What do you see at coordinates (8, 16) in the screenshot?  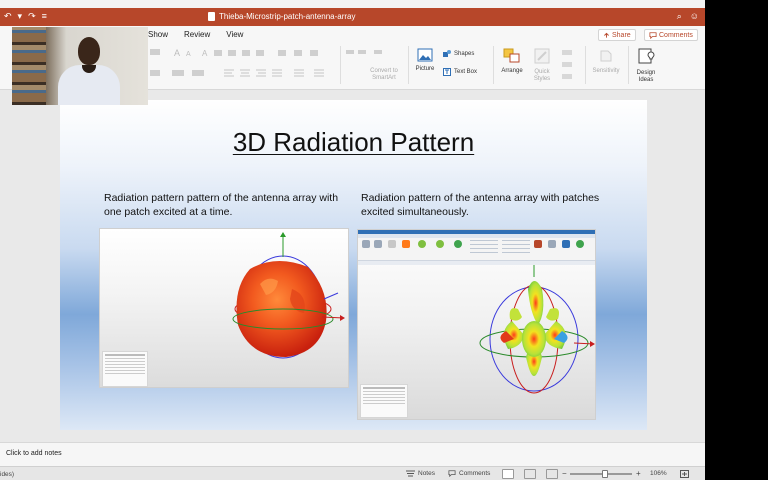 I see `undo-icon: ↶` at bounding box center [8, 16].